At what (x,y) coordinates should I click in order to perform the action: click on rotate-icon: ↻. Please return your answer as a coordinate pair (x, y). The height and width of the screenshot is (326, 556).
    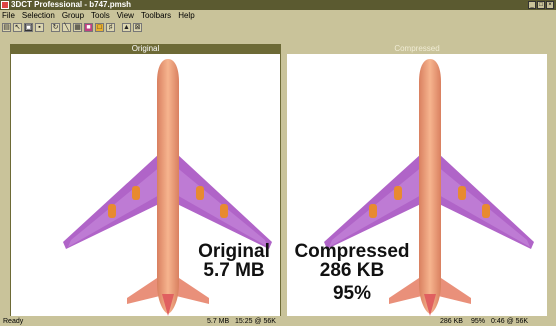
    Looking at the image, I should click on (55, 27).